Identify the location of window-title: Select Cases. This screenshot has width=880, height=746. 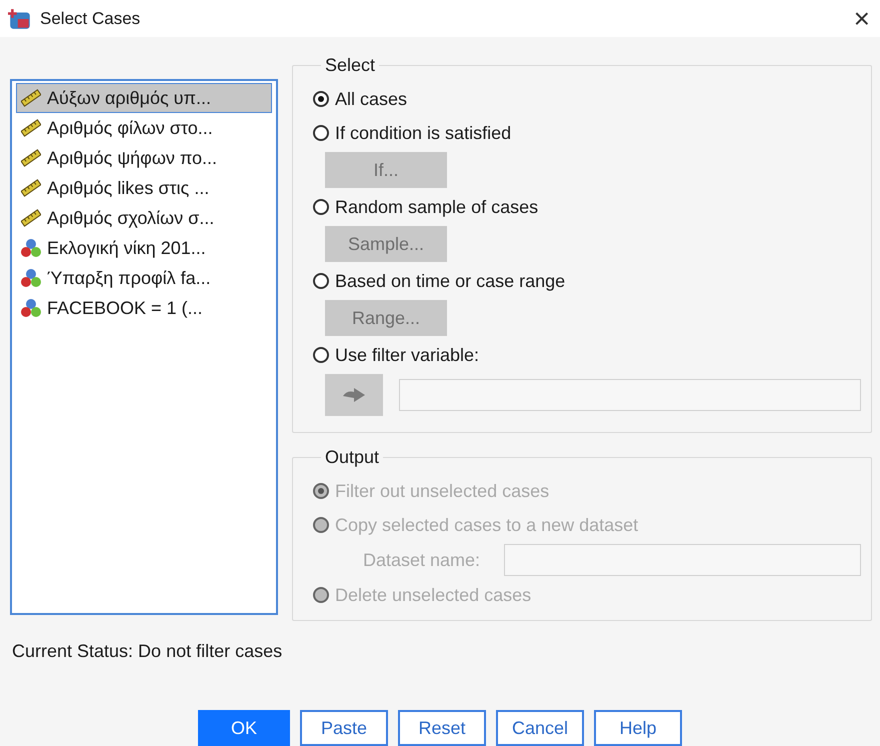
(91, 18).